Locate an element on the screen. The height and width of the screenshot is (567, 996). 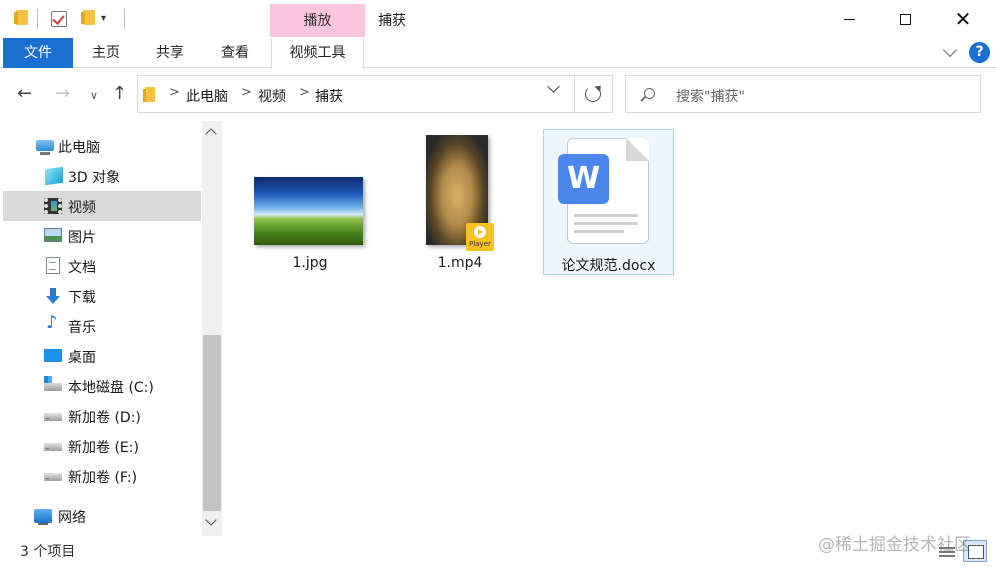
context-tab-play: 播放 is located at coordinates (317, 20).